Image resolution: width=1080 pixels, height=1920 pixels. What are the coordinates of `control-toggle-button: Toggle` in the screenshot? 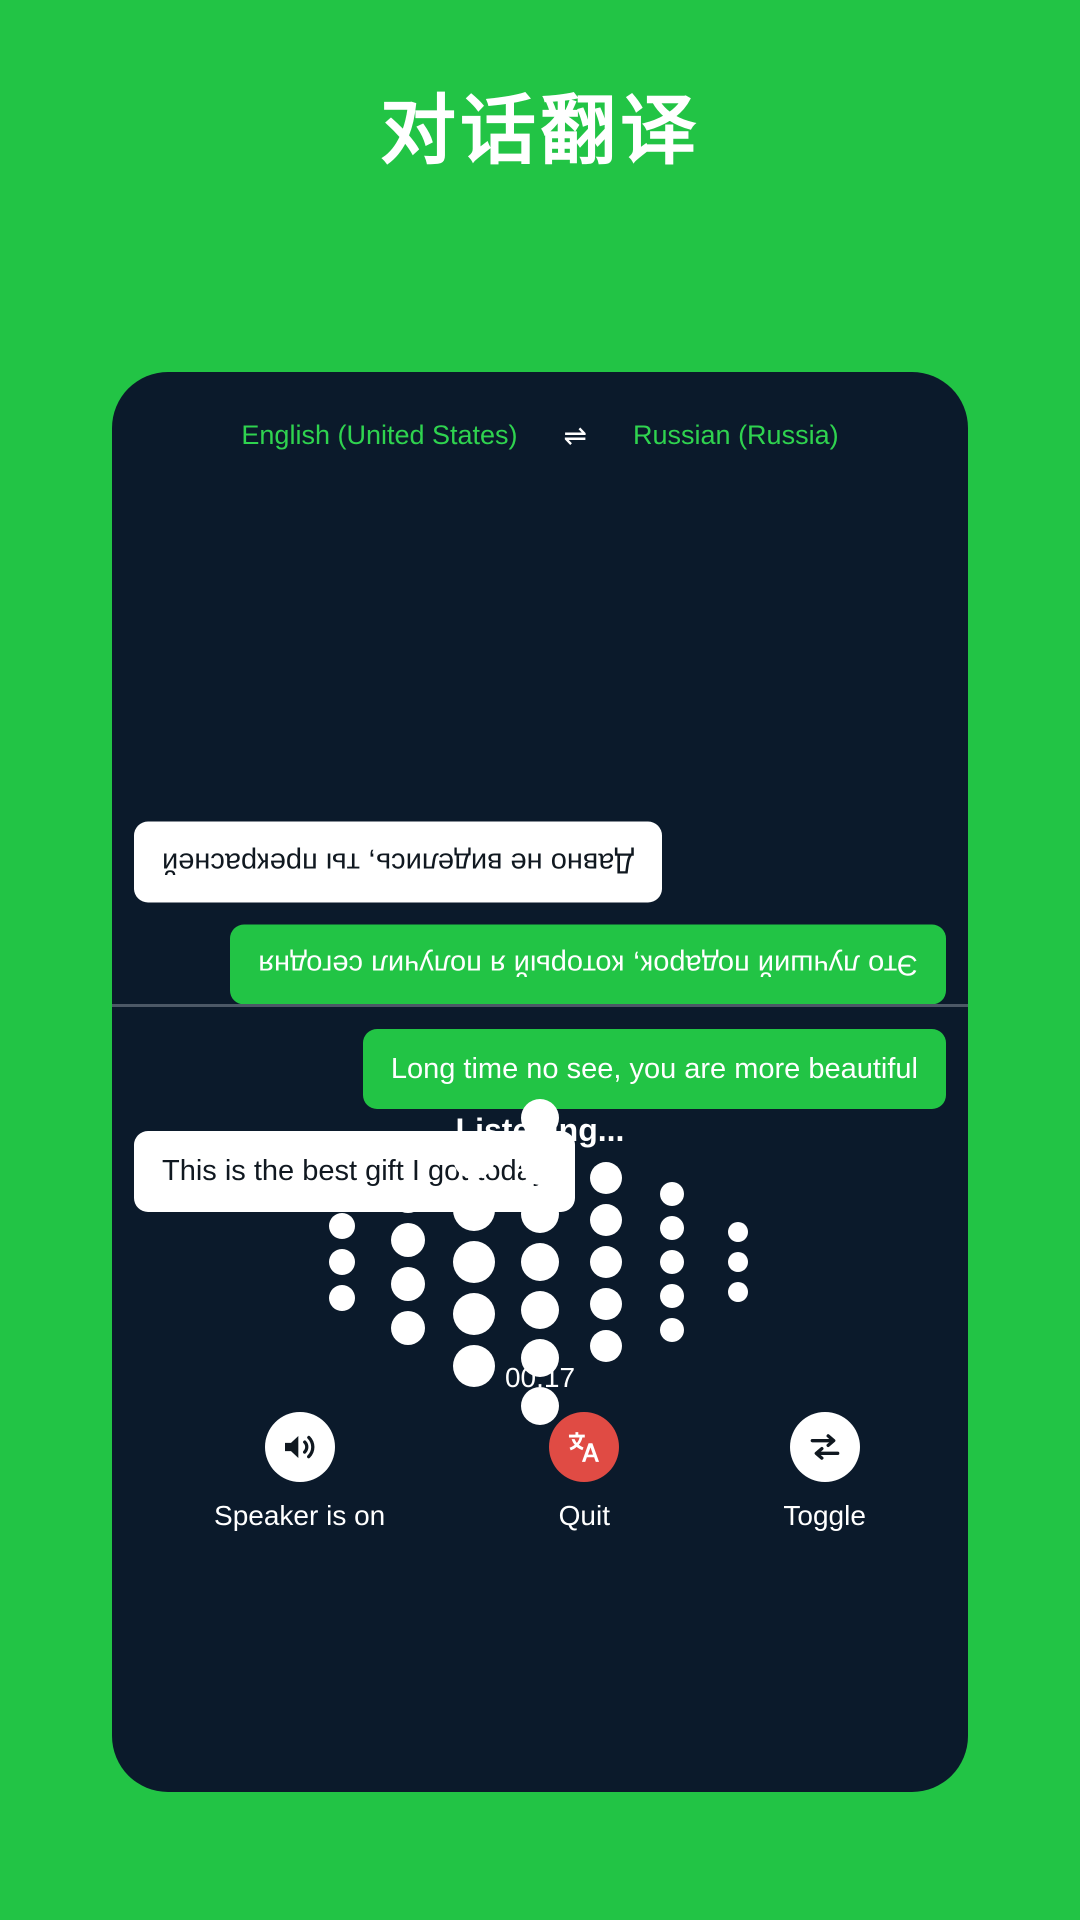 It's located at (824, 1472).